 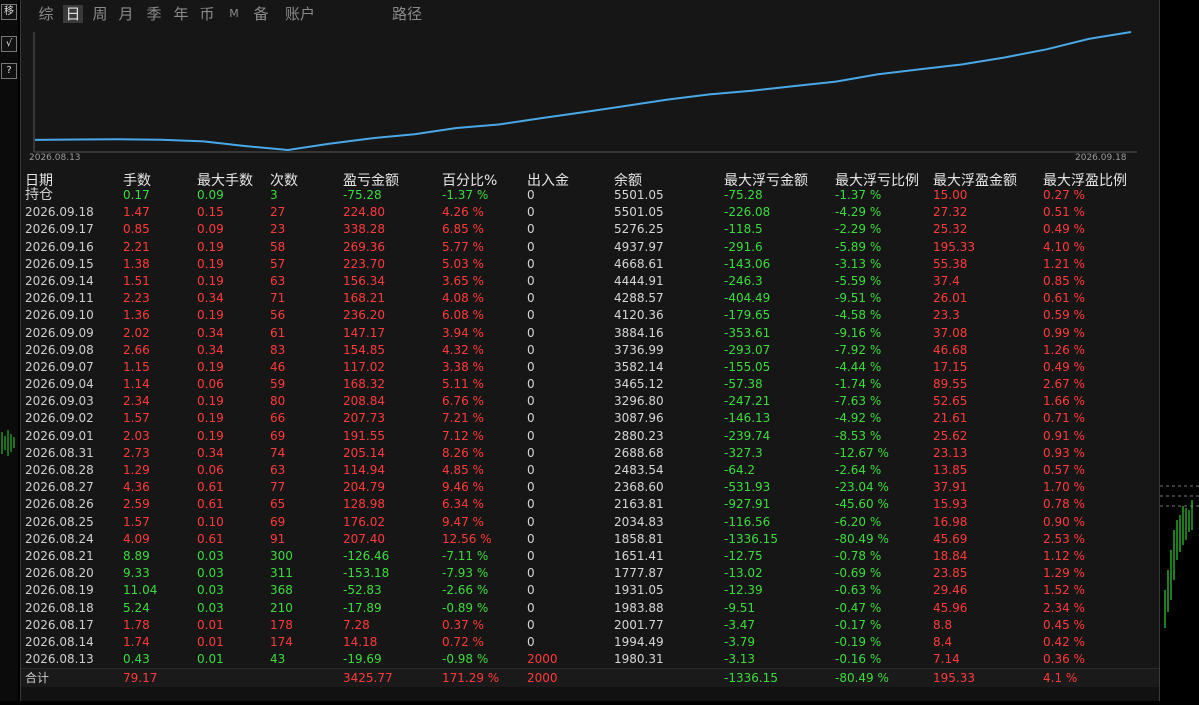 I want to click on cell-max-float-loss: -291.6, so click(x=743, y=246).